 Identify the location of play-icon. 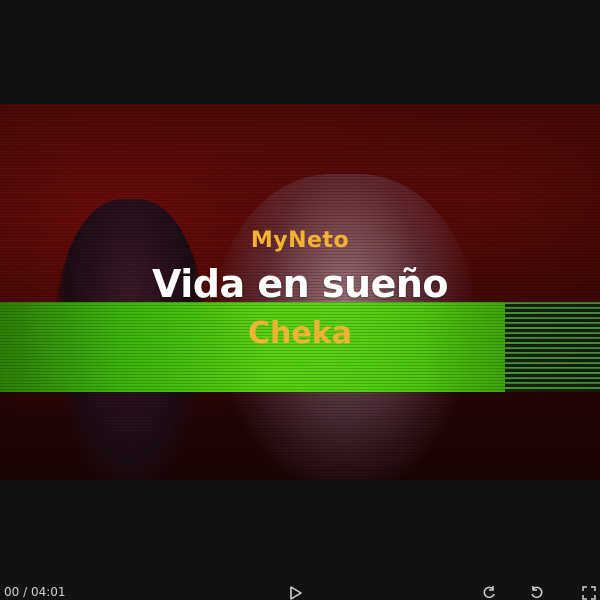
(296, 593).